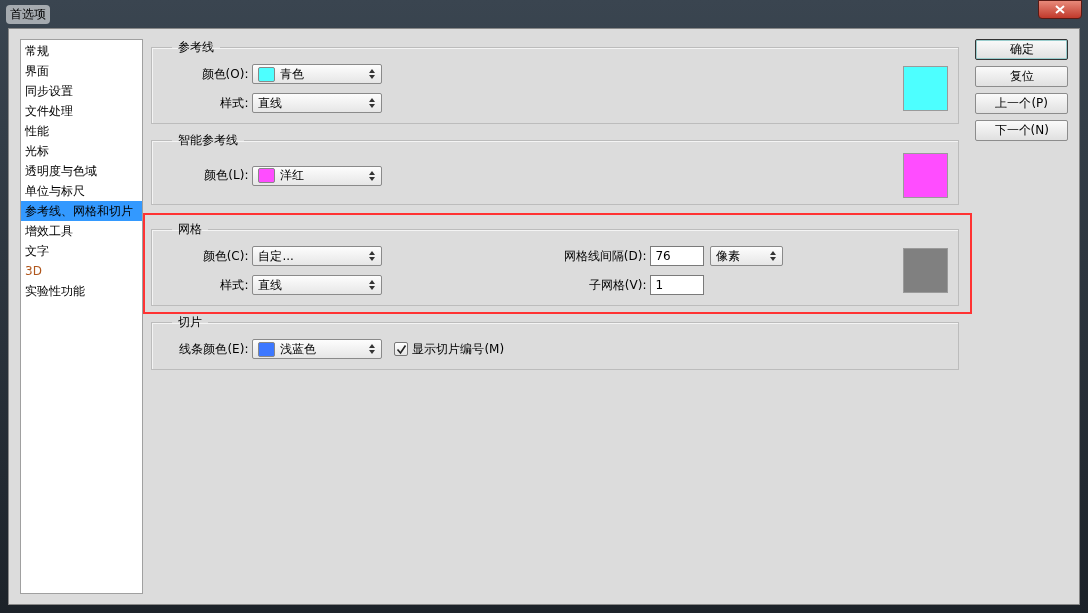 The image size is (1088, 613). I want to click on field-label: 颜色(O):, so click(224, 74).